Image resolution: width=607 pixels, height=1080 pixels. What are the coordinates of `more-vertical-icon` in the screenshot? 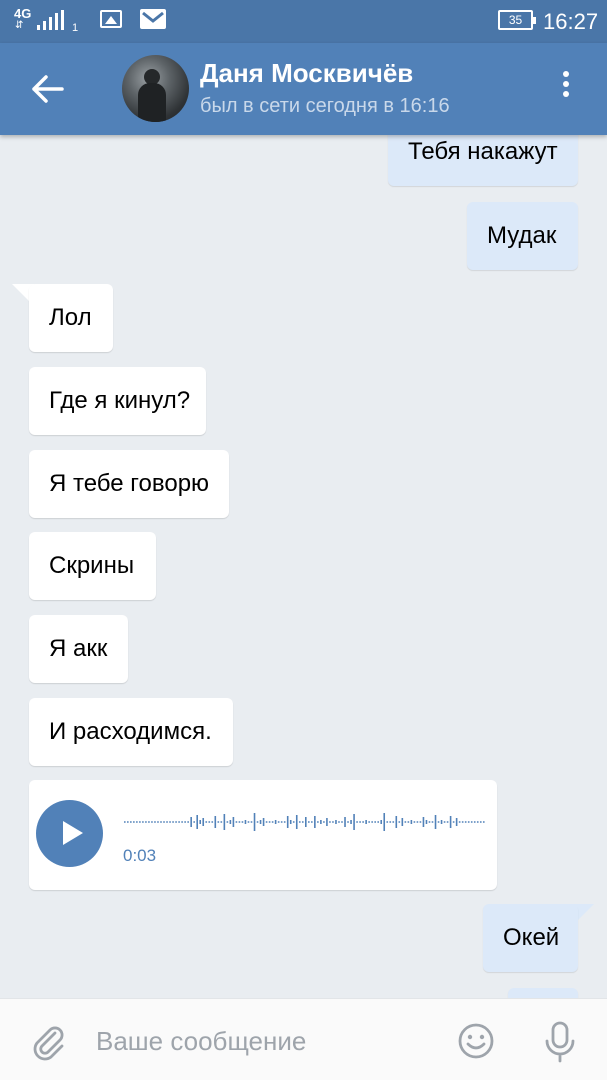 It's located at (566, 89).